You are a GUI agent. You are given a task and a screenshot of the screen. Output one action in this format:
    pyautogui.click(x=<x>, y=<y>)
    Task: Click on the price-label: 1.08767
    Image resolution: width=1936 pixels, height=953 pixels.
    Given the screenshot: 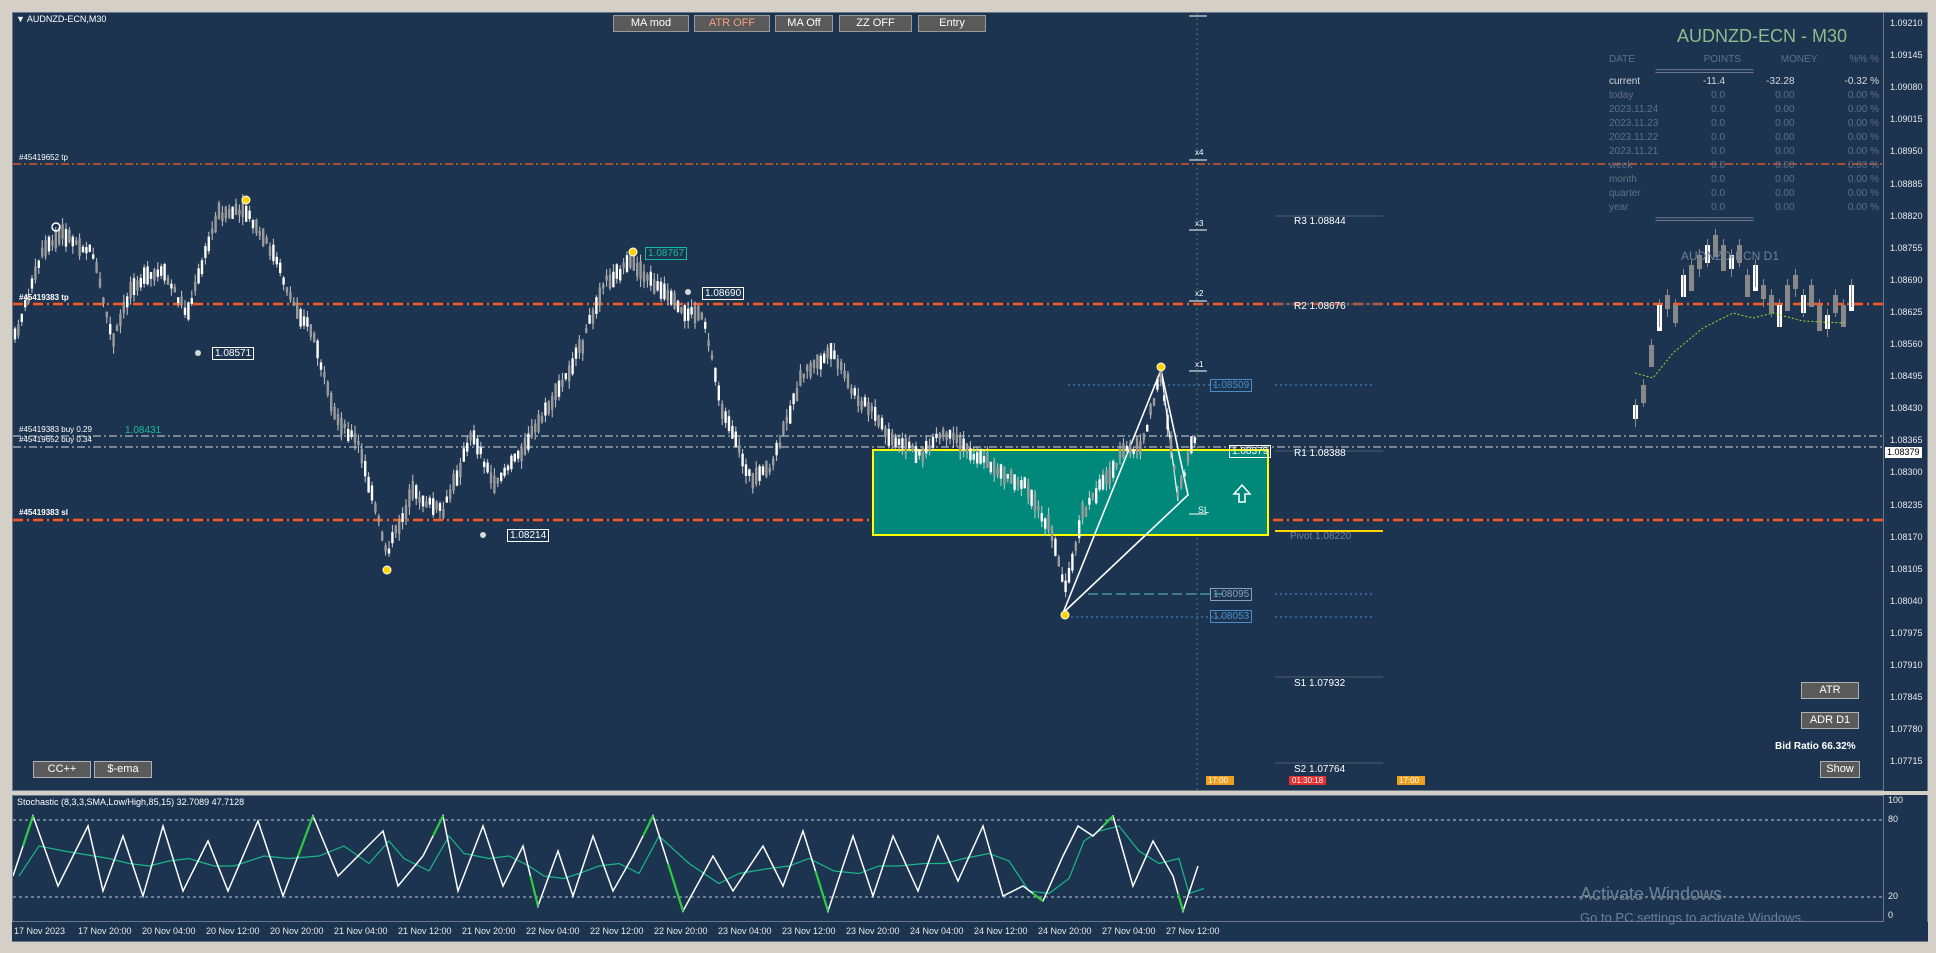 What is the action you would take?
    pyautogui.click(x=666, y=253)
    